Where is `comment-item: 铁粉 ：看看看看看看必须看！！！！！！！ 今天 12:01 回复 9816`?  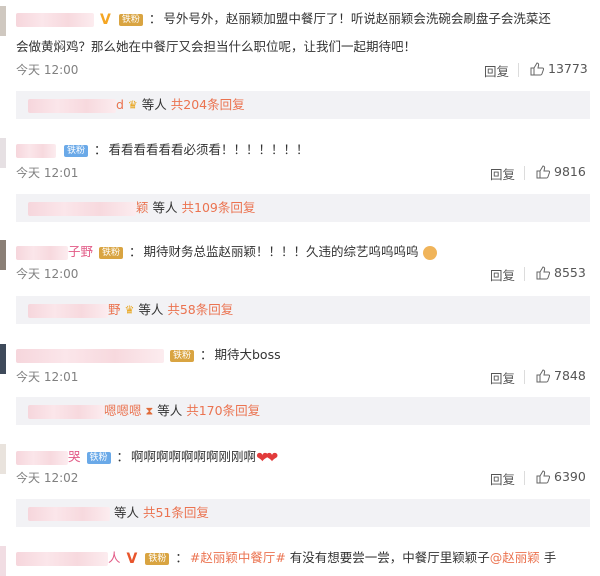 comment-item: 铁粉 ：看看看看看看必须看！！！！！！！ 今天 12:01 回复 9816 is located at coordinates (301, 162).